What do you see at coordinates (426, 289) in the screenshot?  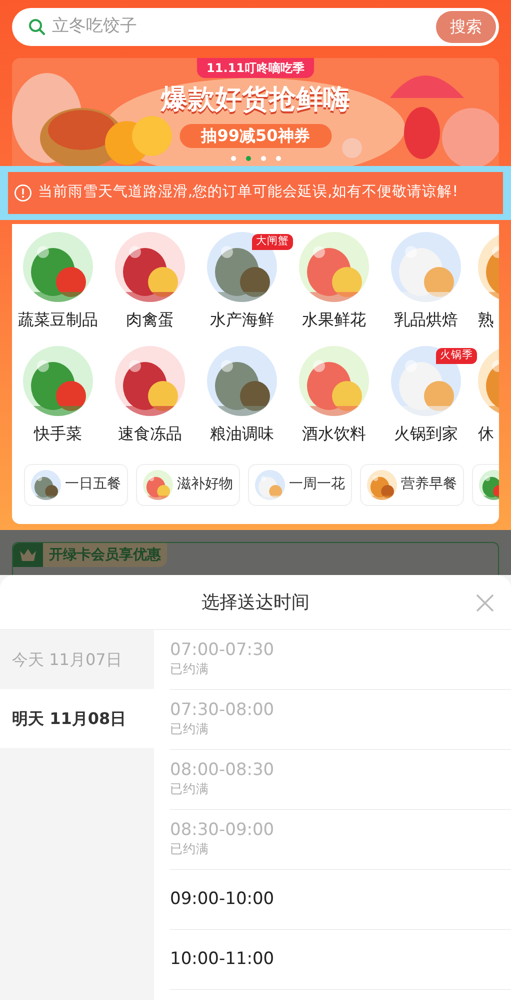 I see `category-item: 乳品烘焙` at bounding box center [426, 289].